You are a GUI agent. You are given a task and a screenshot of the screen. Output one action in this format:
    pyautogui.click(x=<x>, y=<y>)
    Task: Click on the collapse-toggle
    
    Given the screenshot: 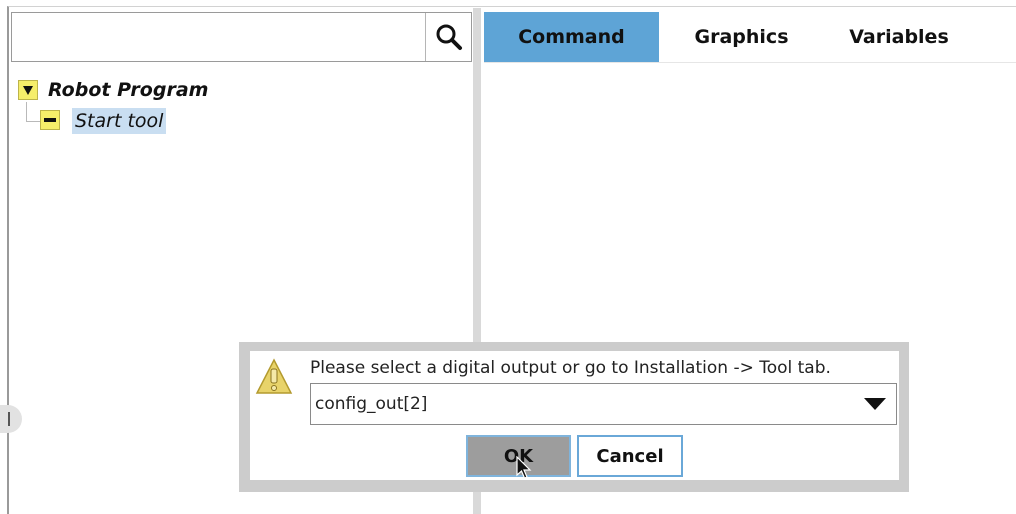 What is the action you would take?
    pyautogui.click(x=28, y=90)
    